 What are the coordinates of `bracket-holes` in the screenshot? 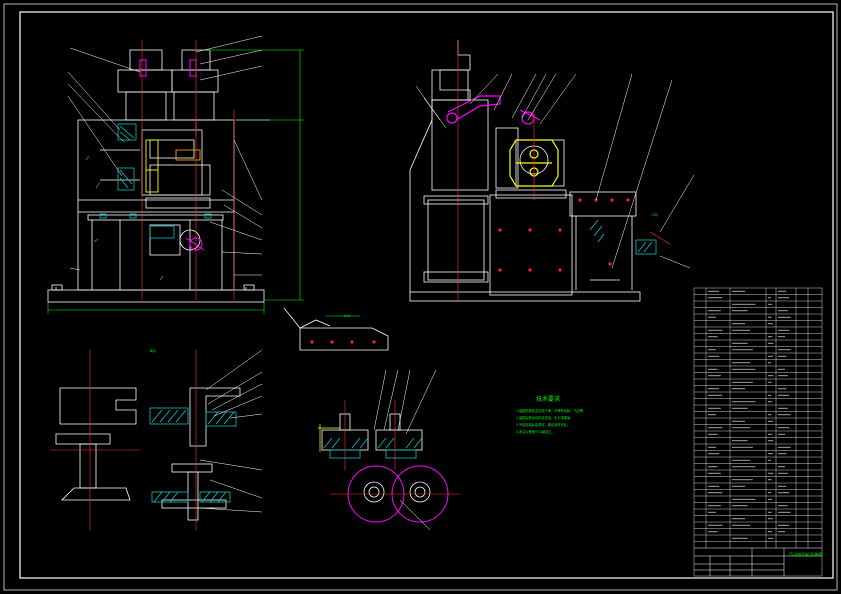 It's located at (343, 342).